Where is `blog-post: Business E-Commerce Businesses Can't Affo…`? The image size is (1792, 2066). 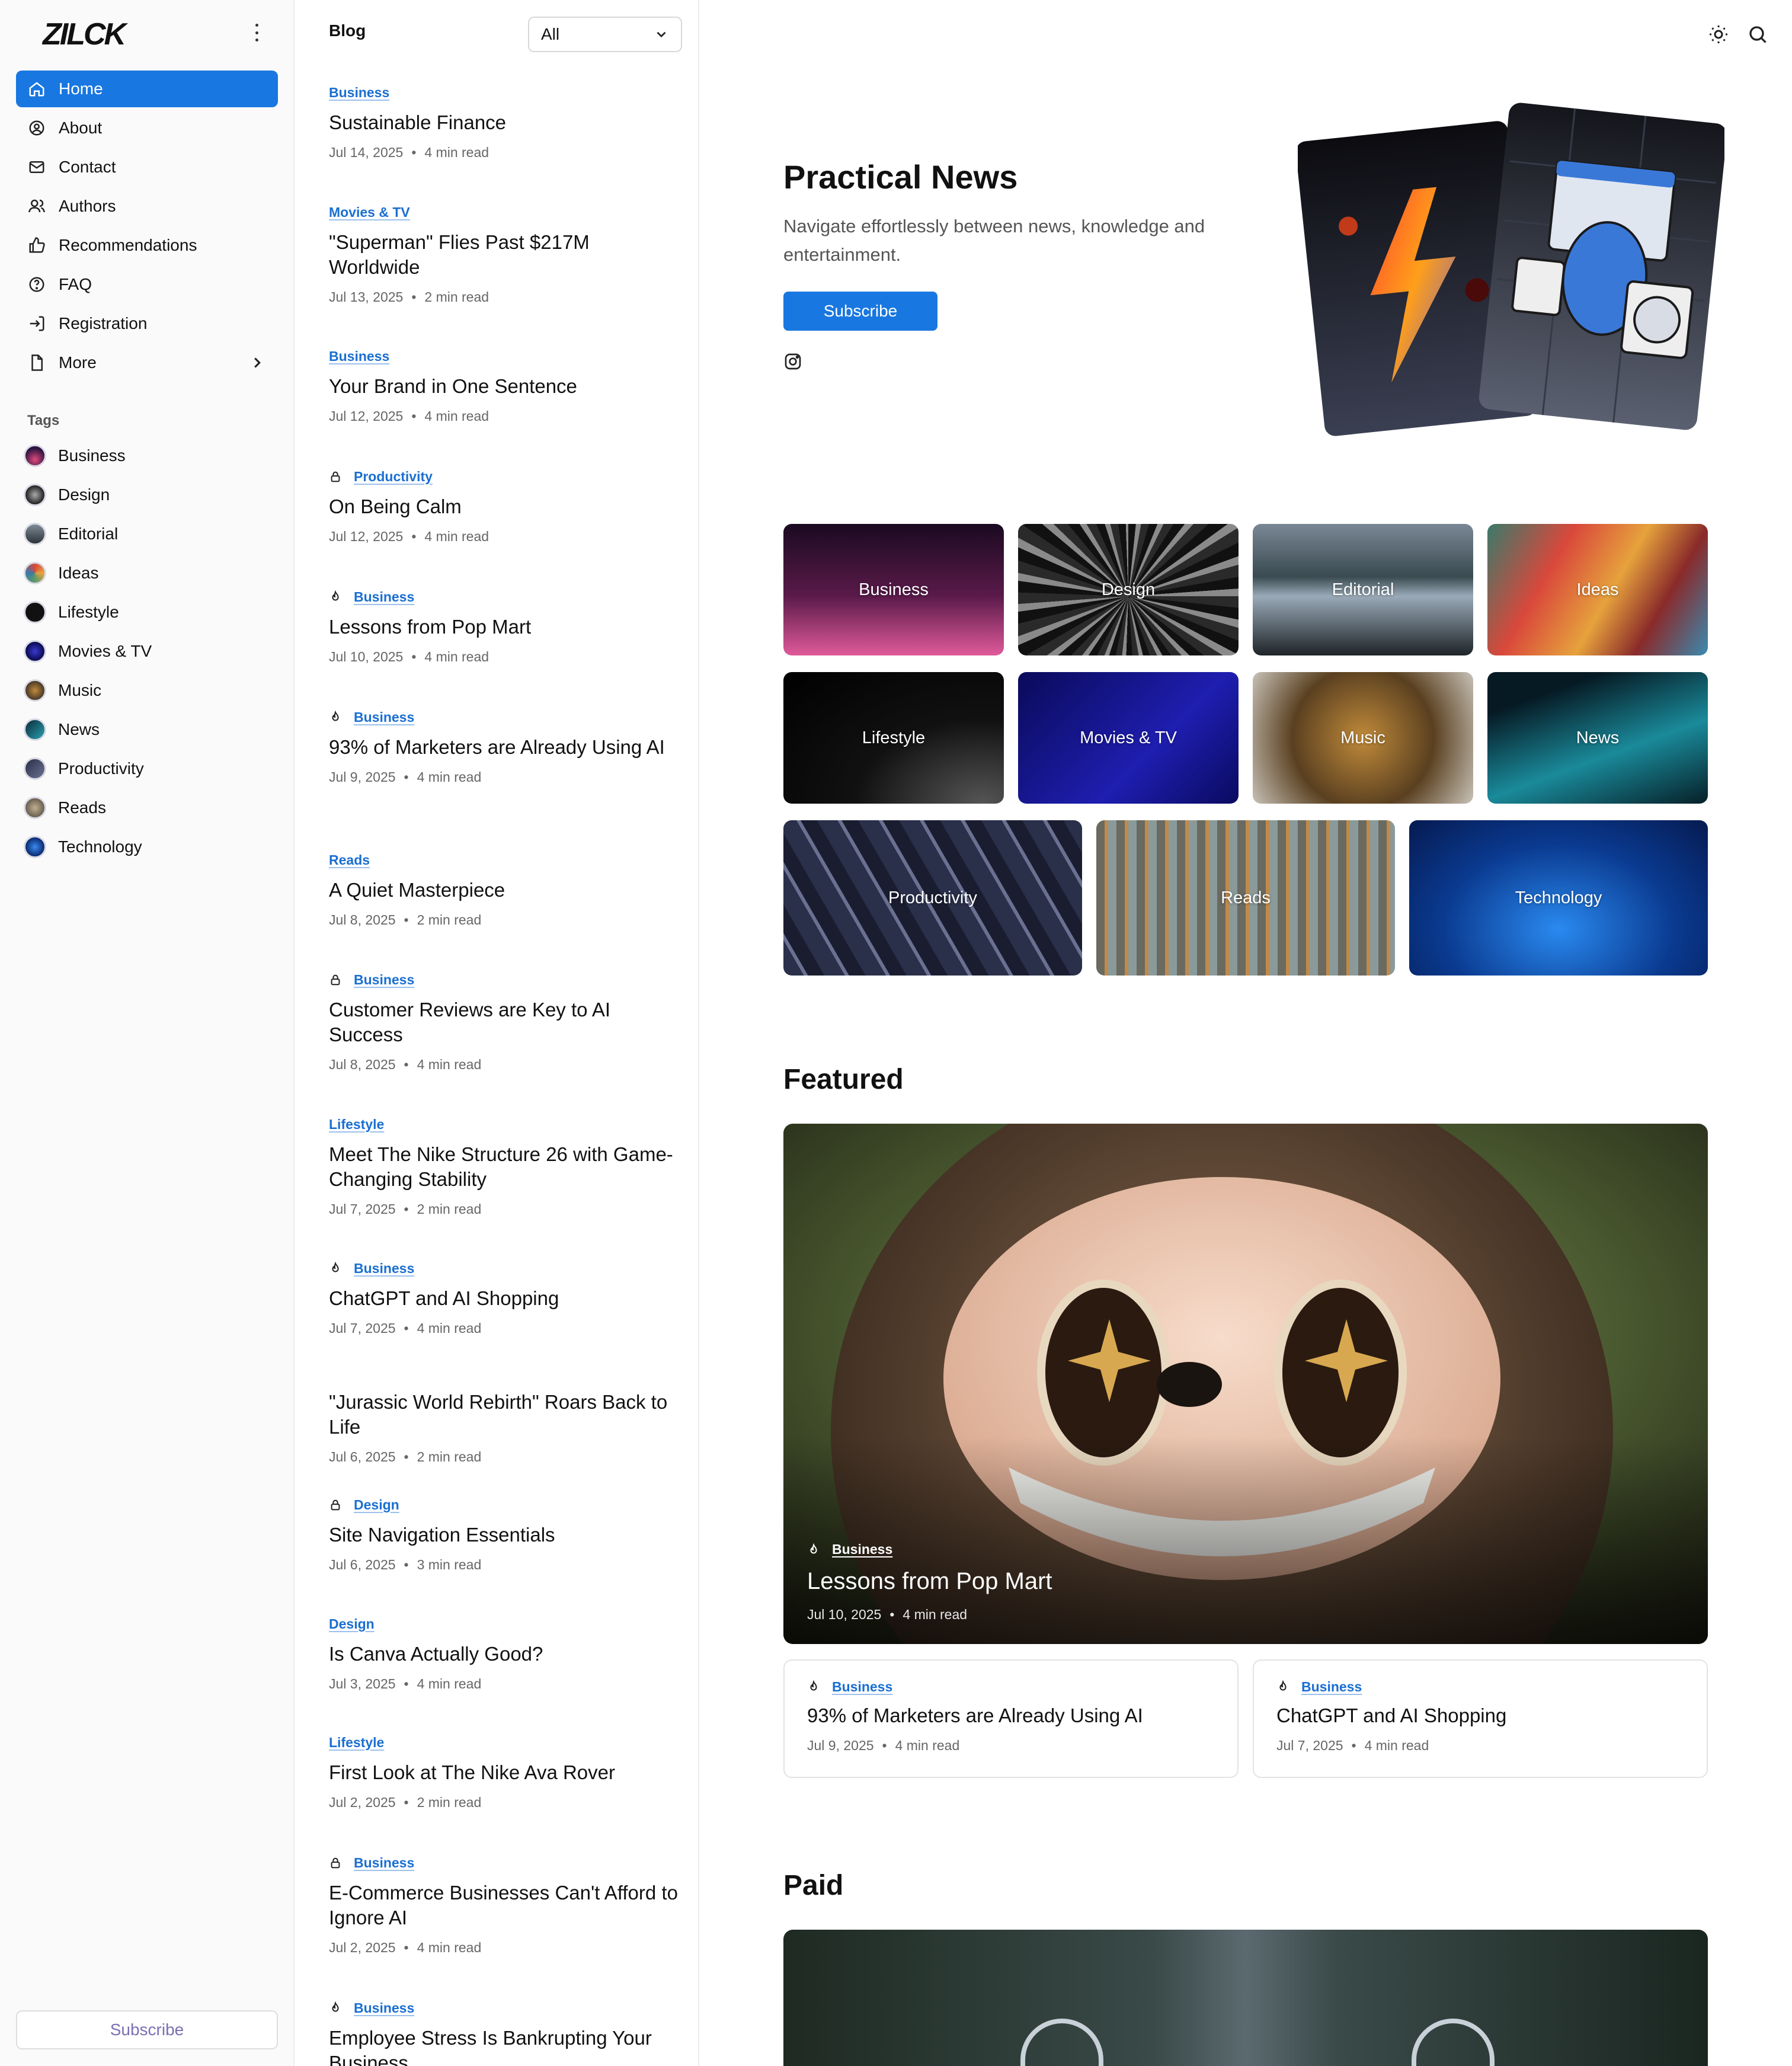 blog-post: Business E-Commerce Businesses Can't Affo… is located at coordinates (504, 1905).